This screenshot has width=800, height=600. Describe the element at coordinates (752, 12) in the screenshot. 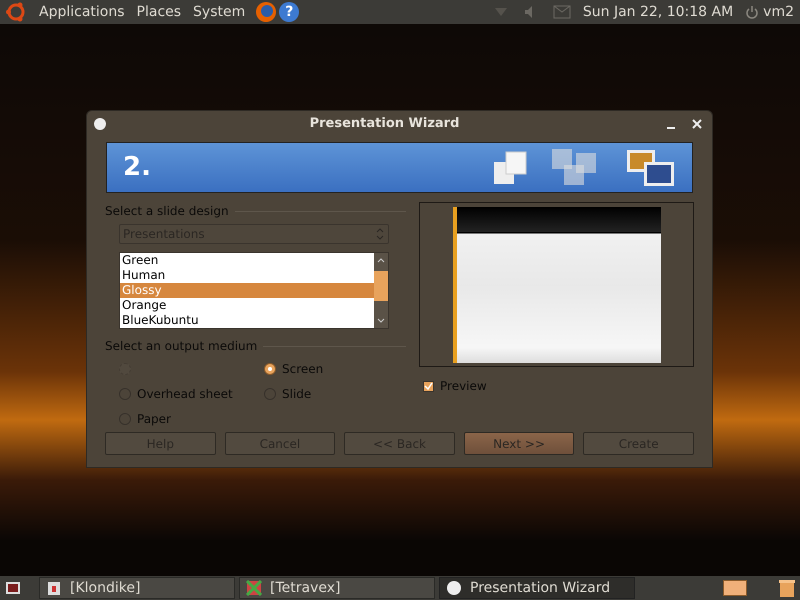

I see `power-icon` at that location.